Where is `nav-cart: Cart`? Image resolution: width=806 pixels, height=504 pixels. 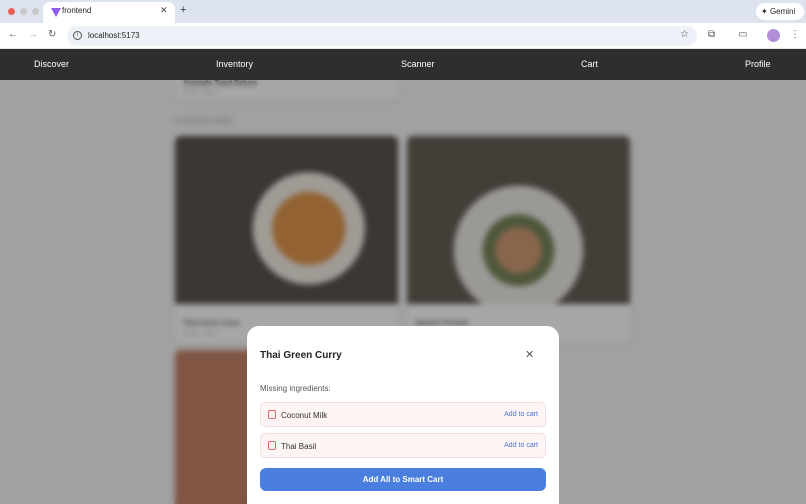
nav-cart: Cart is located at coordinates (589, 64).